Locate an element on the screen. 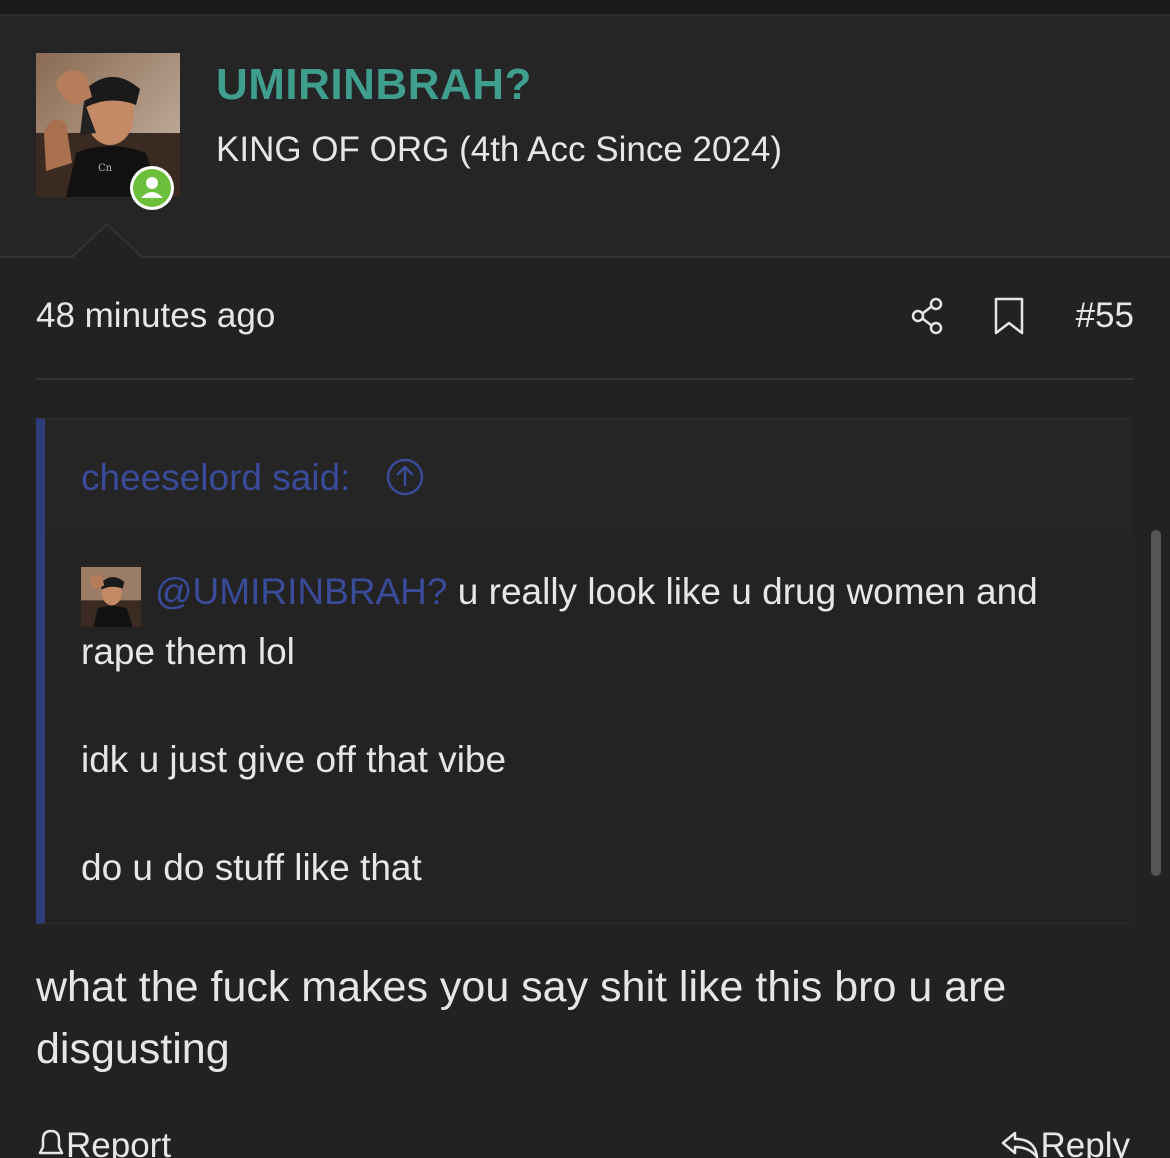 Image resolution: width=1170 pixels, height=1158 pixels. scrollbar is located at coordinates (1156, 703).